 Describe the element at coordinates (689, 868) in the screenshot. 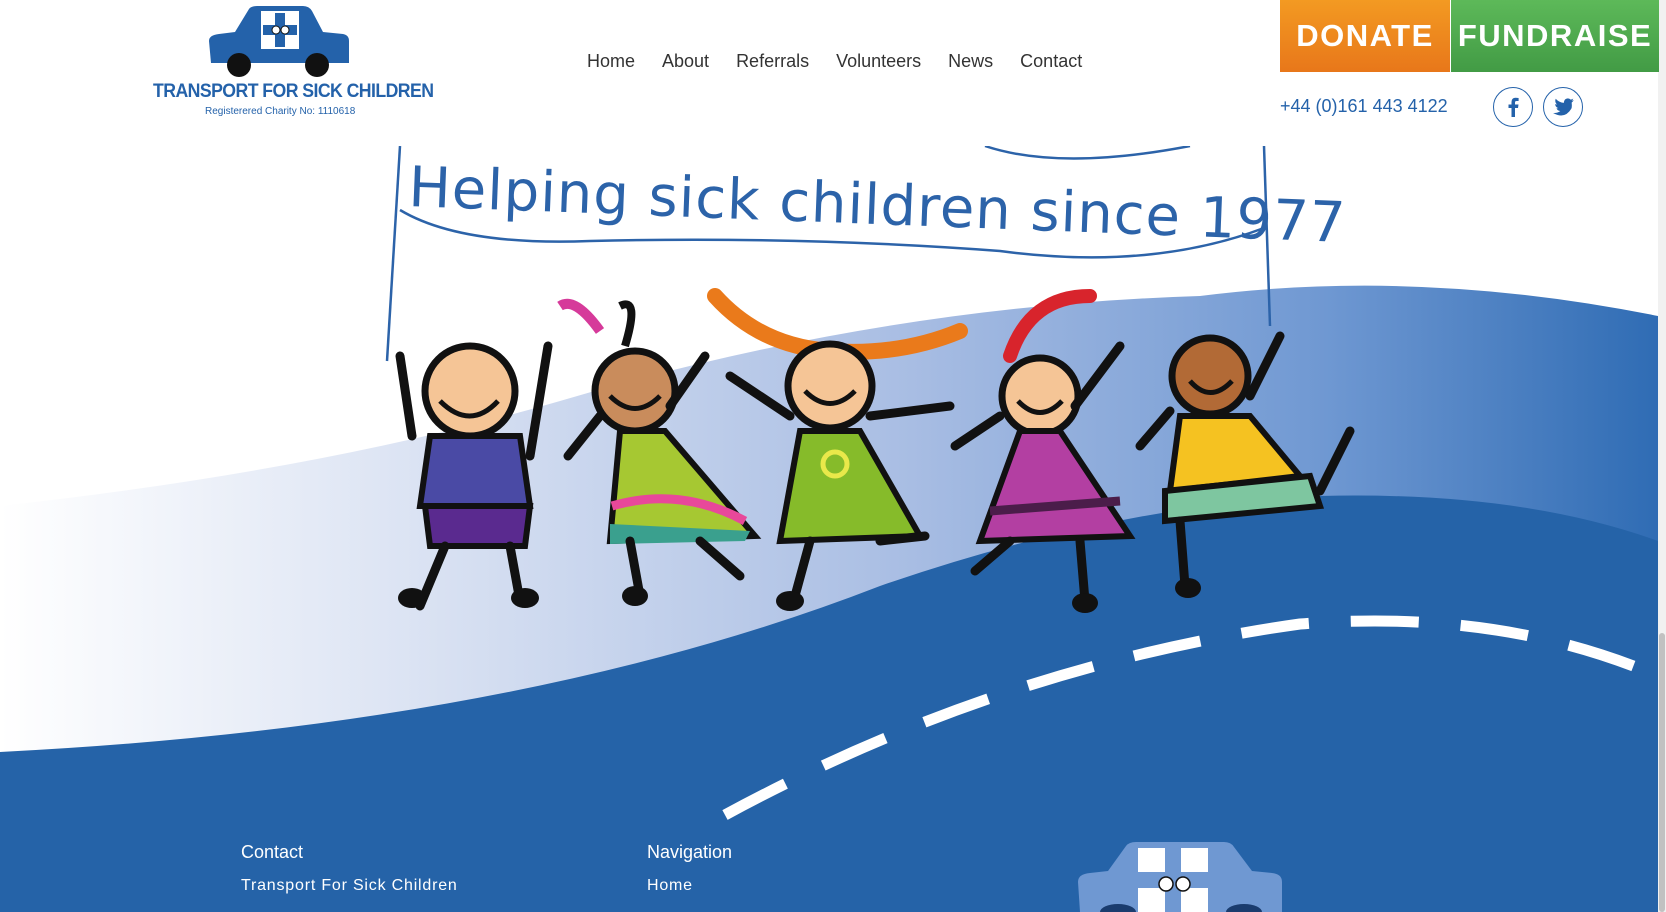

I see `footer-navigation: Navigation Home` at that location.